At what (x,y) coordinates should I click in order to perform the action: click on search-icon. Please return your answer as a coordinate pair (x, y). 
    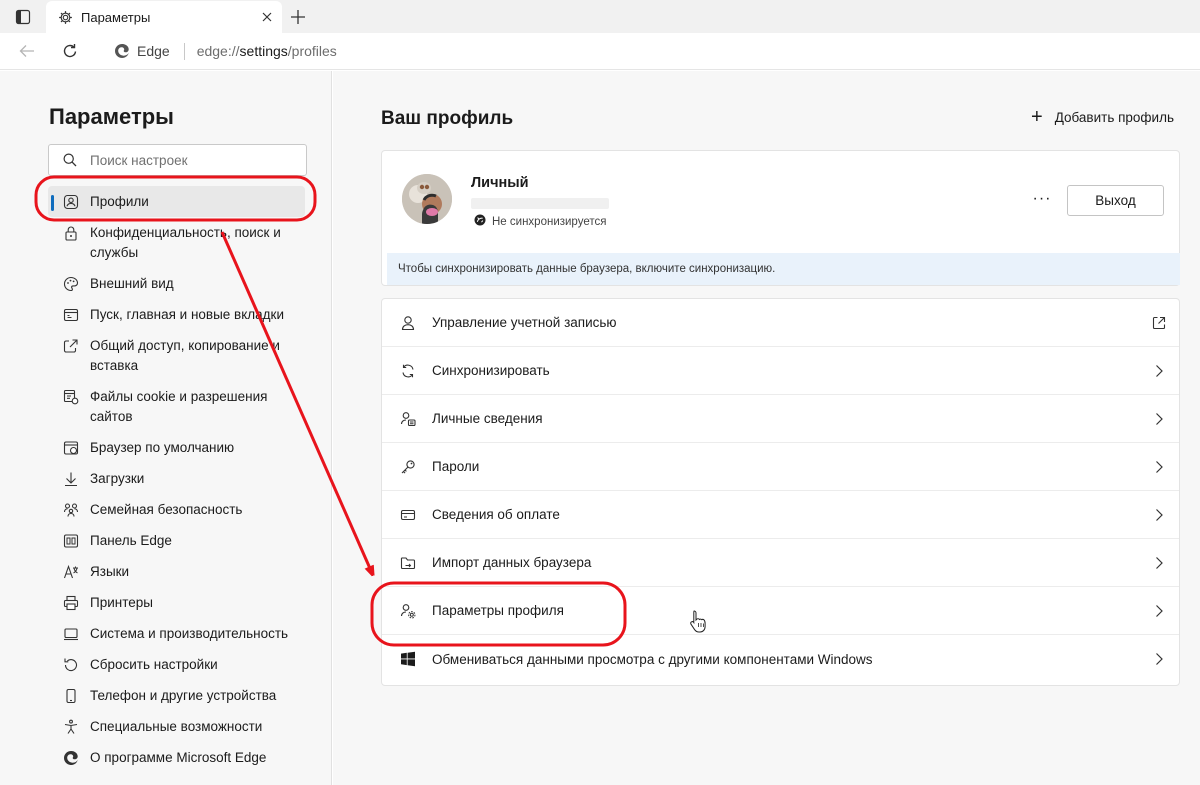
    Looking at the image, I should click on (70, 160).